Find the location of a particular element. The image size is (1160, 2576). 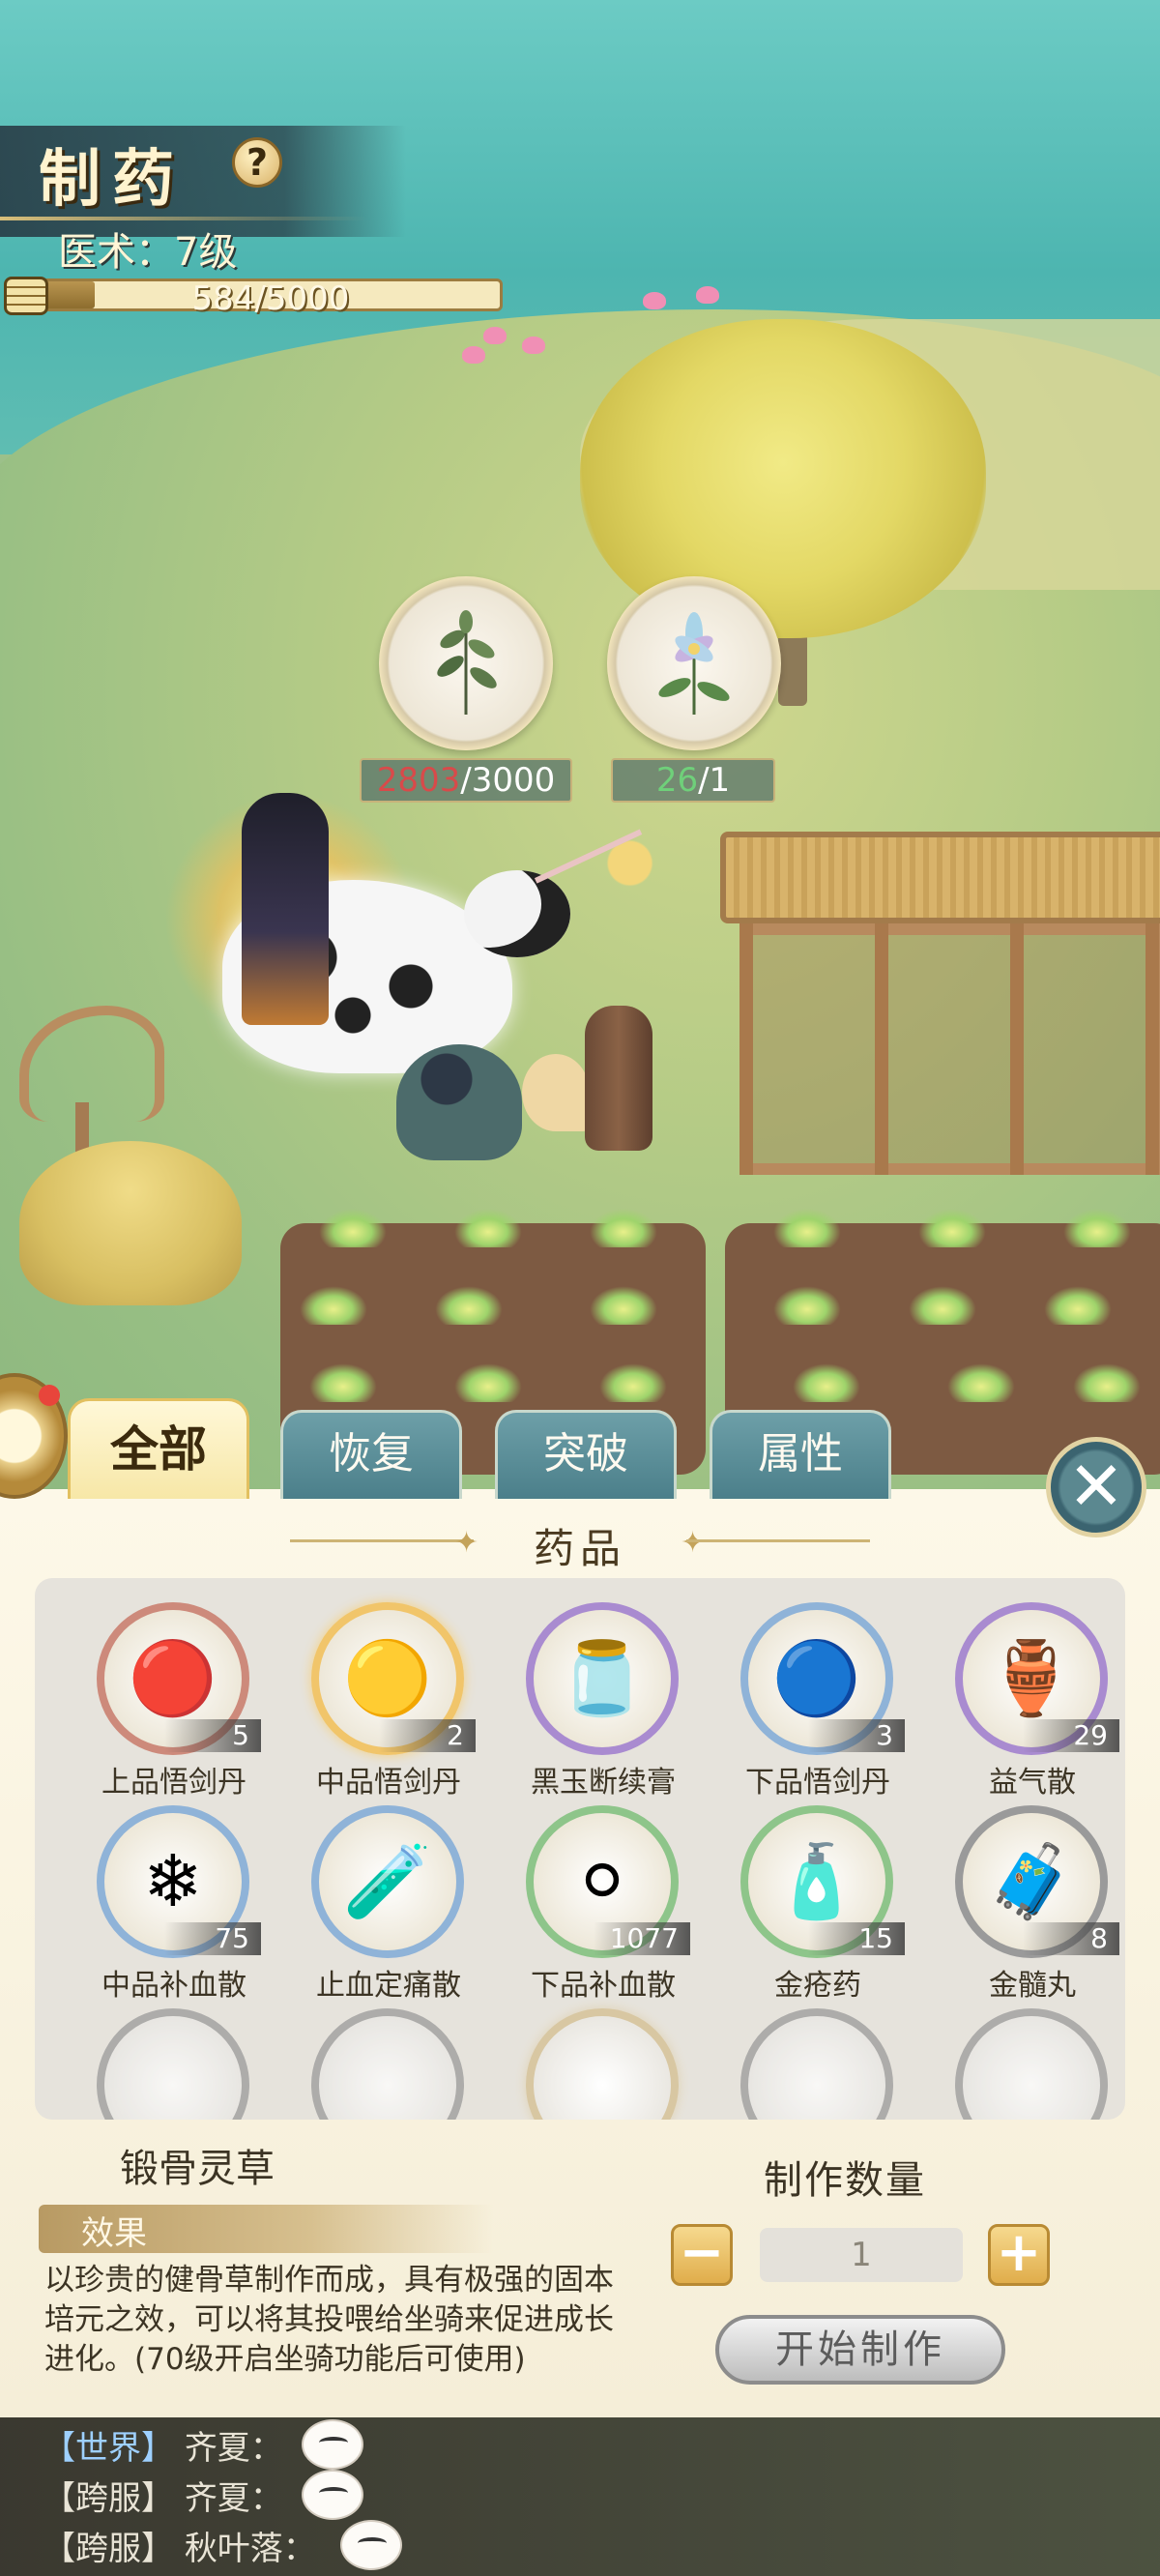

quantity-input is located at coordinates (861, 2255).